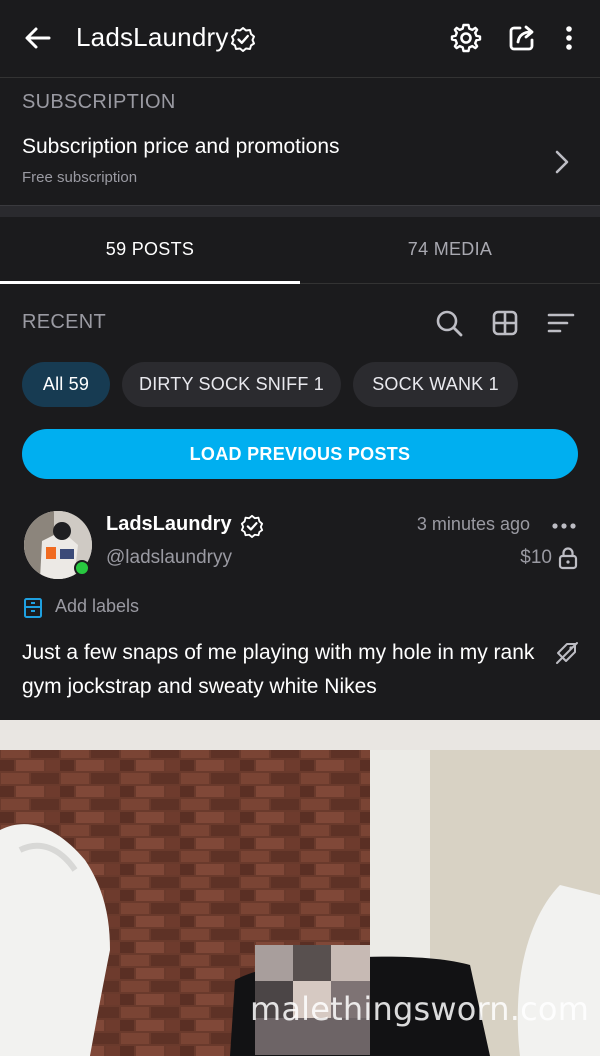  What do you see at coordinates (522, 38) in the screenshot?
I see `share-icon` at bounding box center [522, 38].